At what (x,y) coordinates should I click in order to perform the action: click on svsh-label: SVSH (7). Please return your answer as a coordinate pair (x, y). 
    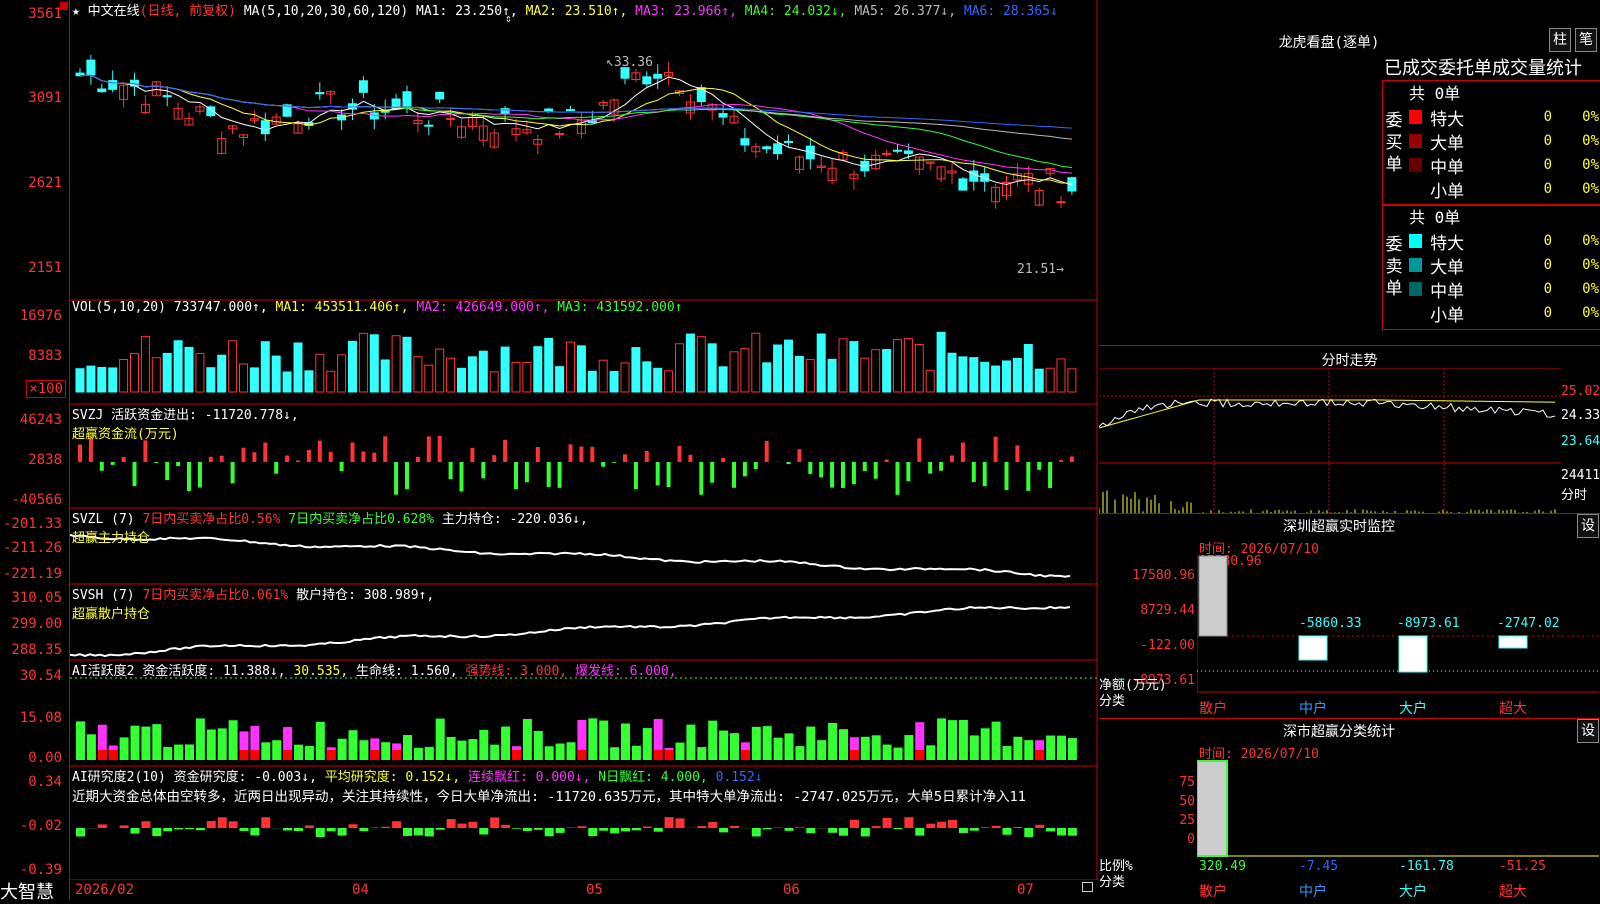
    Looking at the image, I should click on (103, 595).